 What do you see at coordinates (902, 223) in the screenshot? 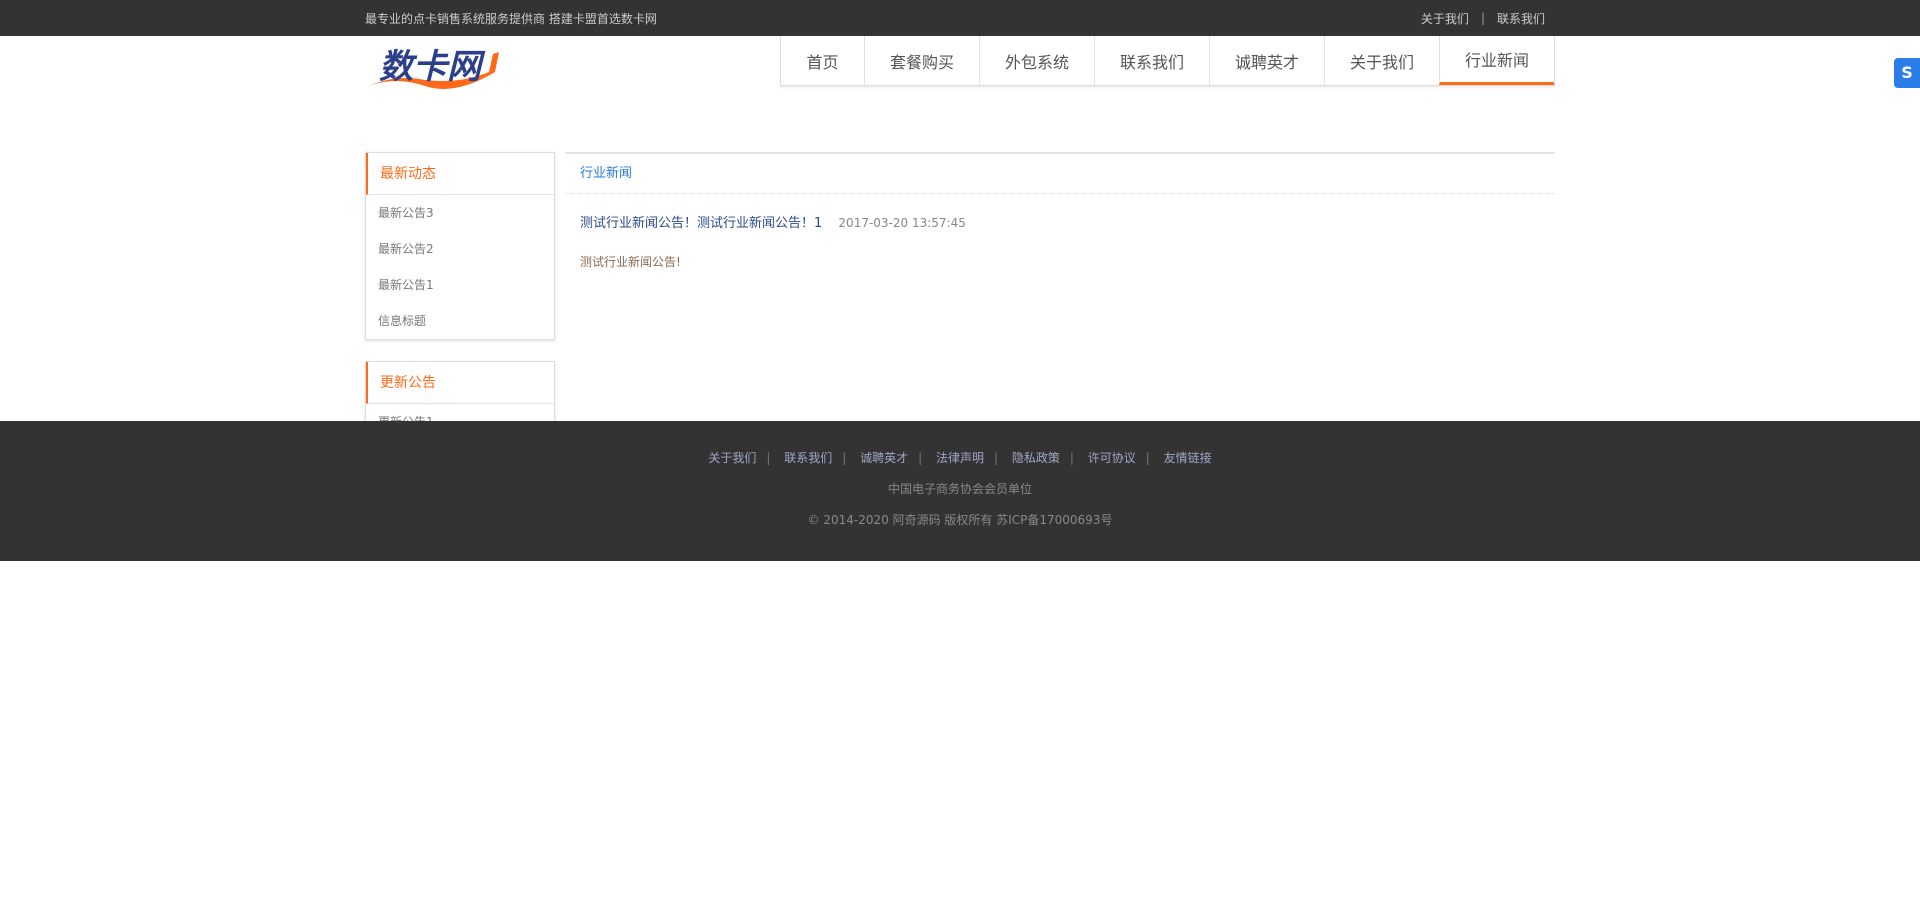
I see `news-date: 2017-03-20 13:57:45` at bounding box center [902, 223].